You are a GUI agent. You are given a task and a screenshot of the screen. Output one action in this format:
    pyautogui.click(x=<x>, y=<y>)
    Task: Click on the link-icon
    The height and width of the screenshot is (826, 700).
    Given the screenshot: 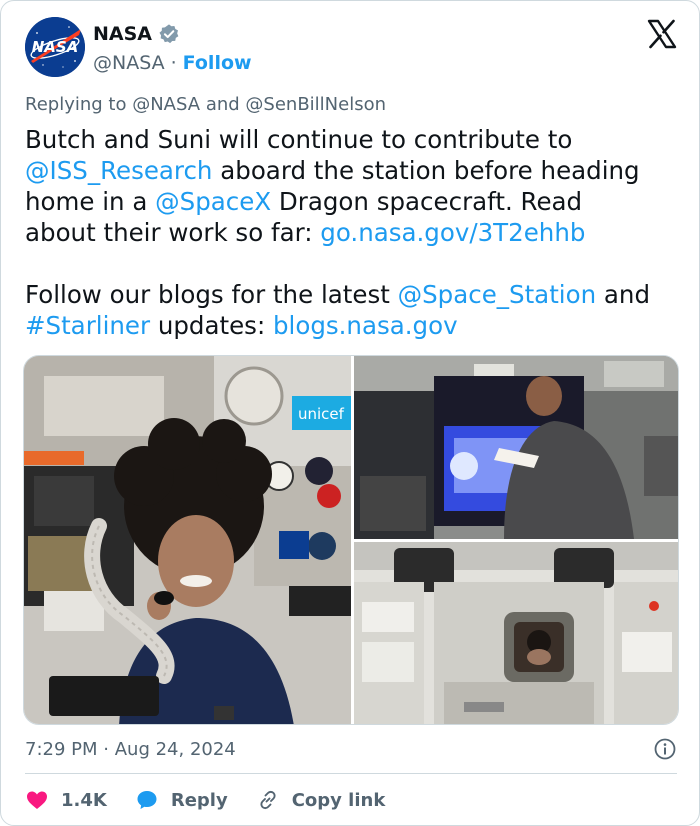 What is the action you would take?
    pyautogui.click(x=268, y=800)
    